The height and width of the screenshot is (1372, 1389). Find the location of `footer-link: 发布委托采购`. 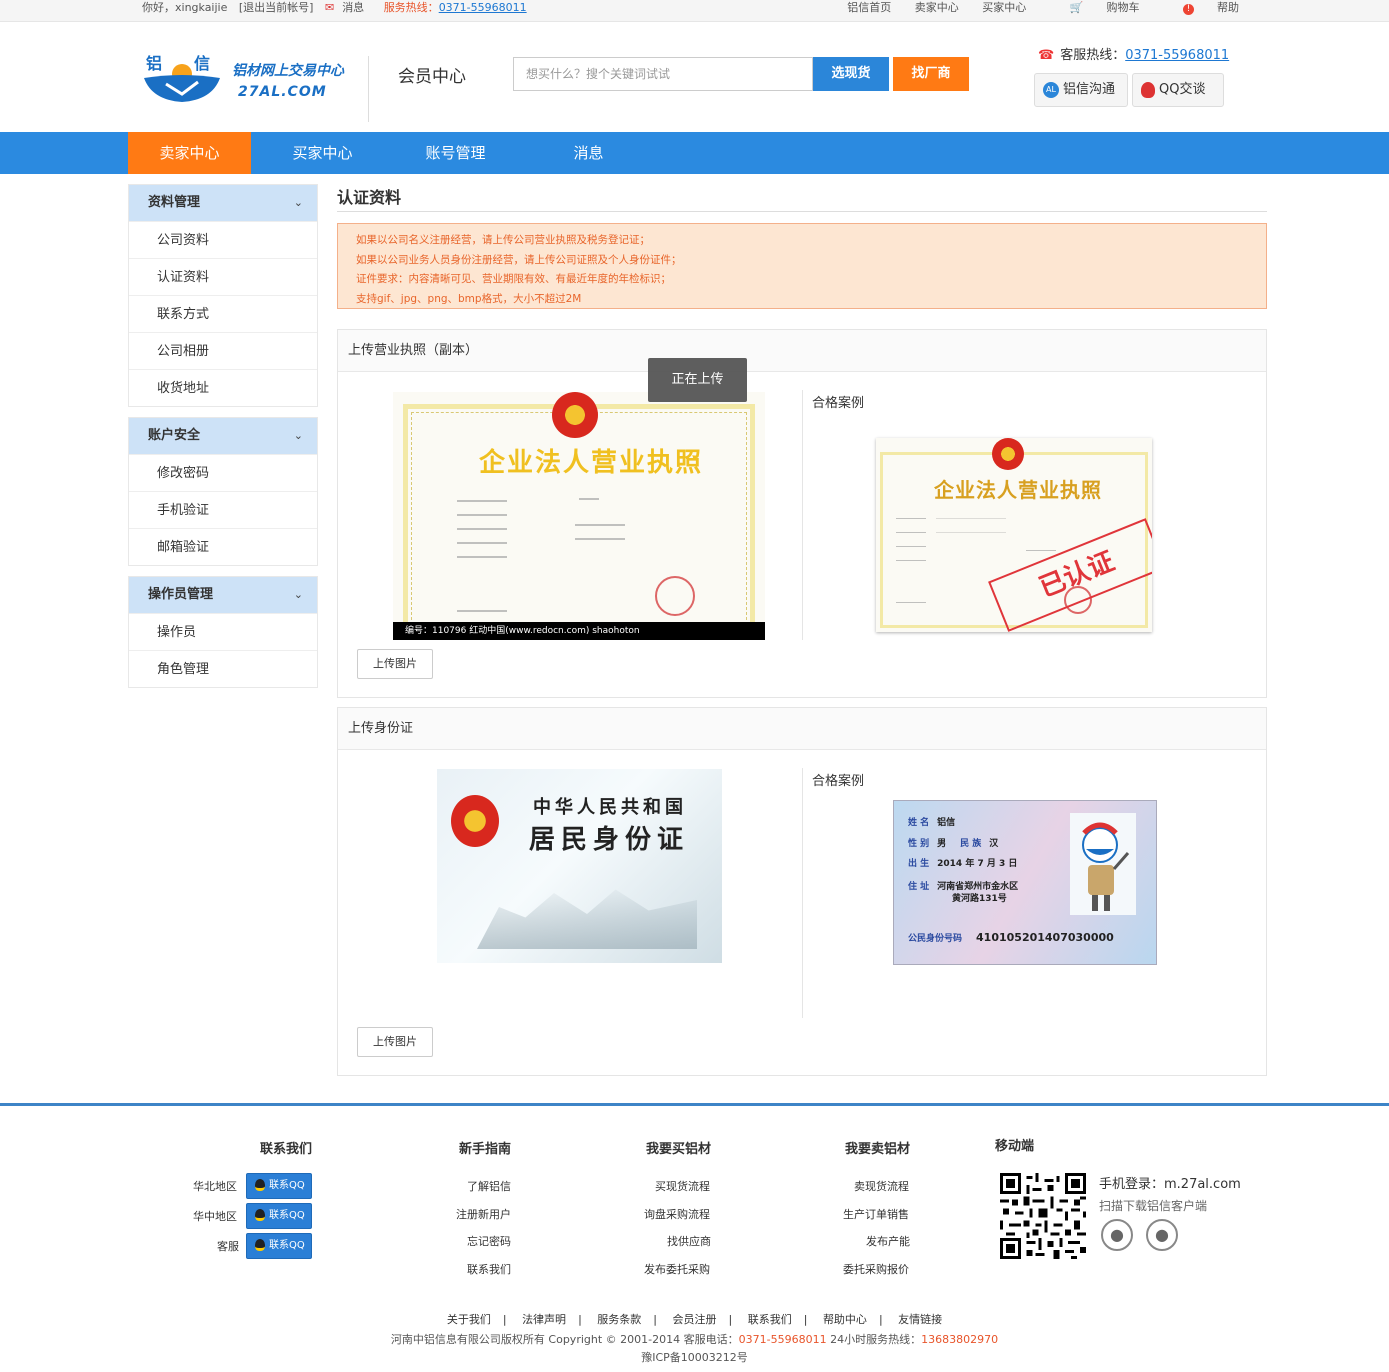

footer-link: 发布委托采购 is located at coordinates (677, 1269).